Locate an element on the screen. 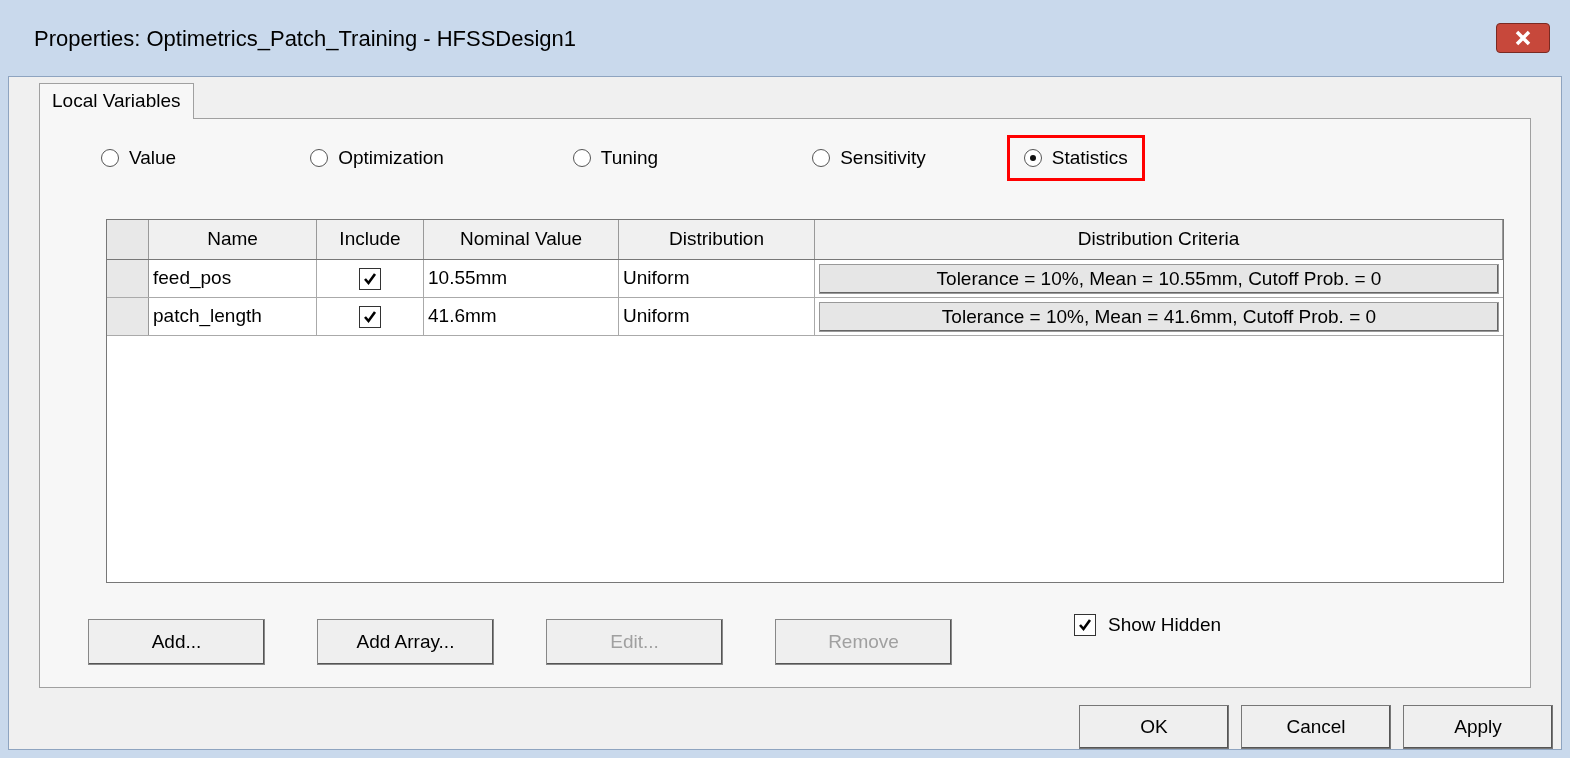 This screenshot has width=1570, height=758. radio-option: Tuning is located at coordinates (615, 158).